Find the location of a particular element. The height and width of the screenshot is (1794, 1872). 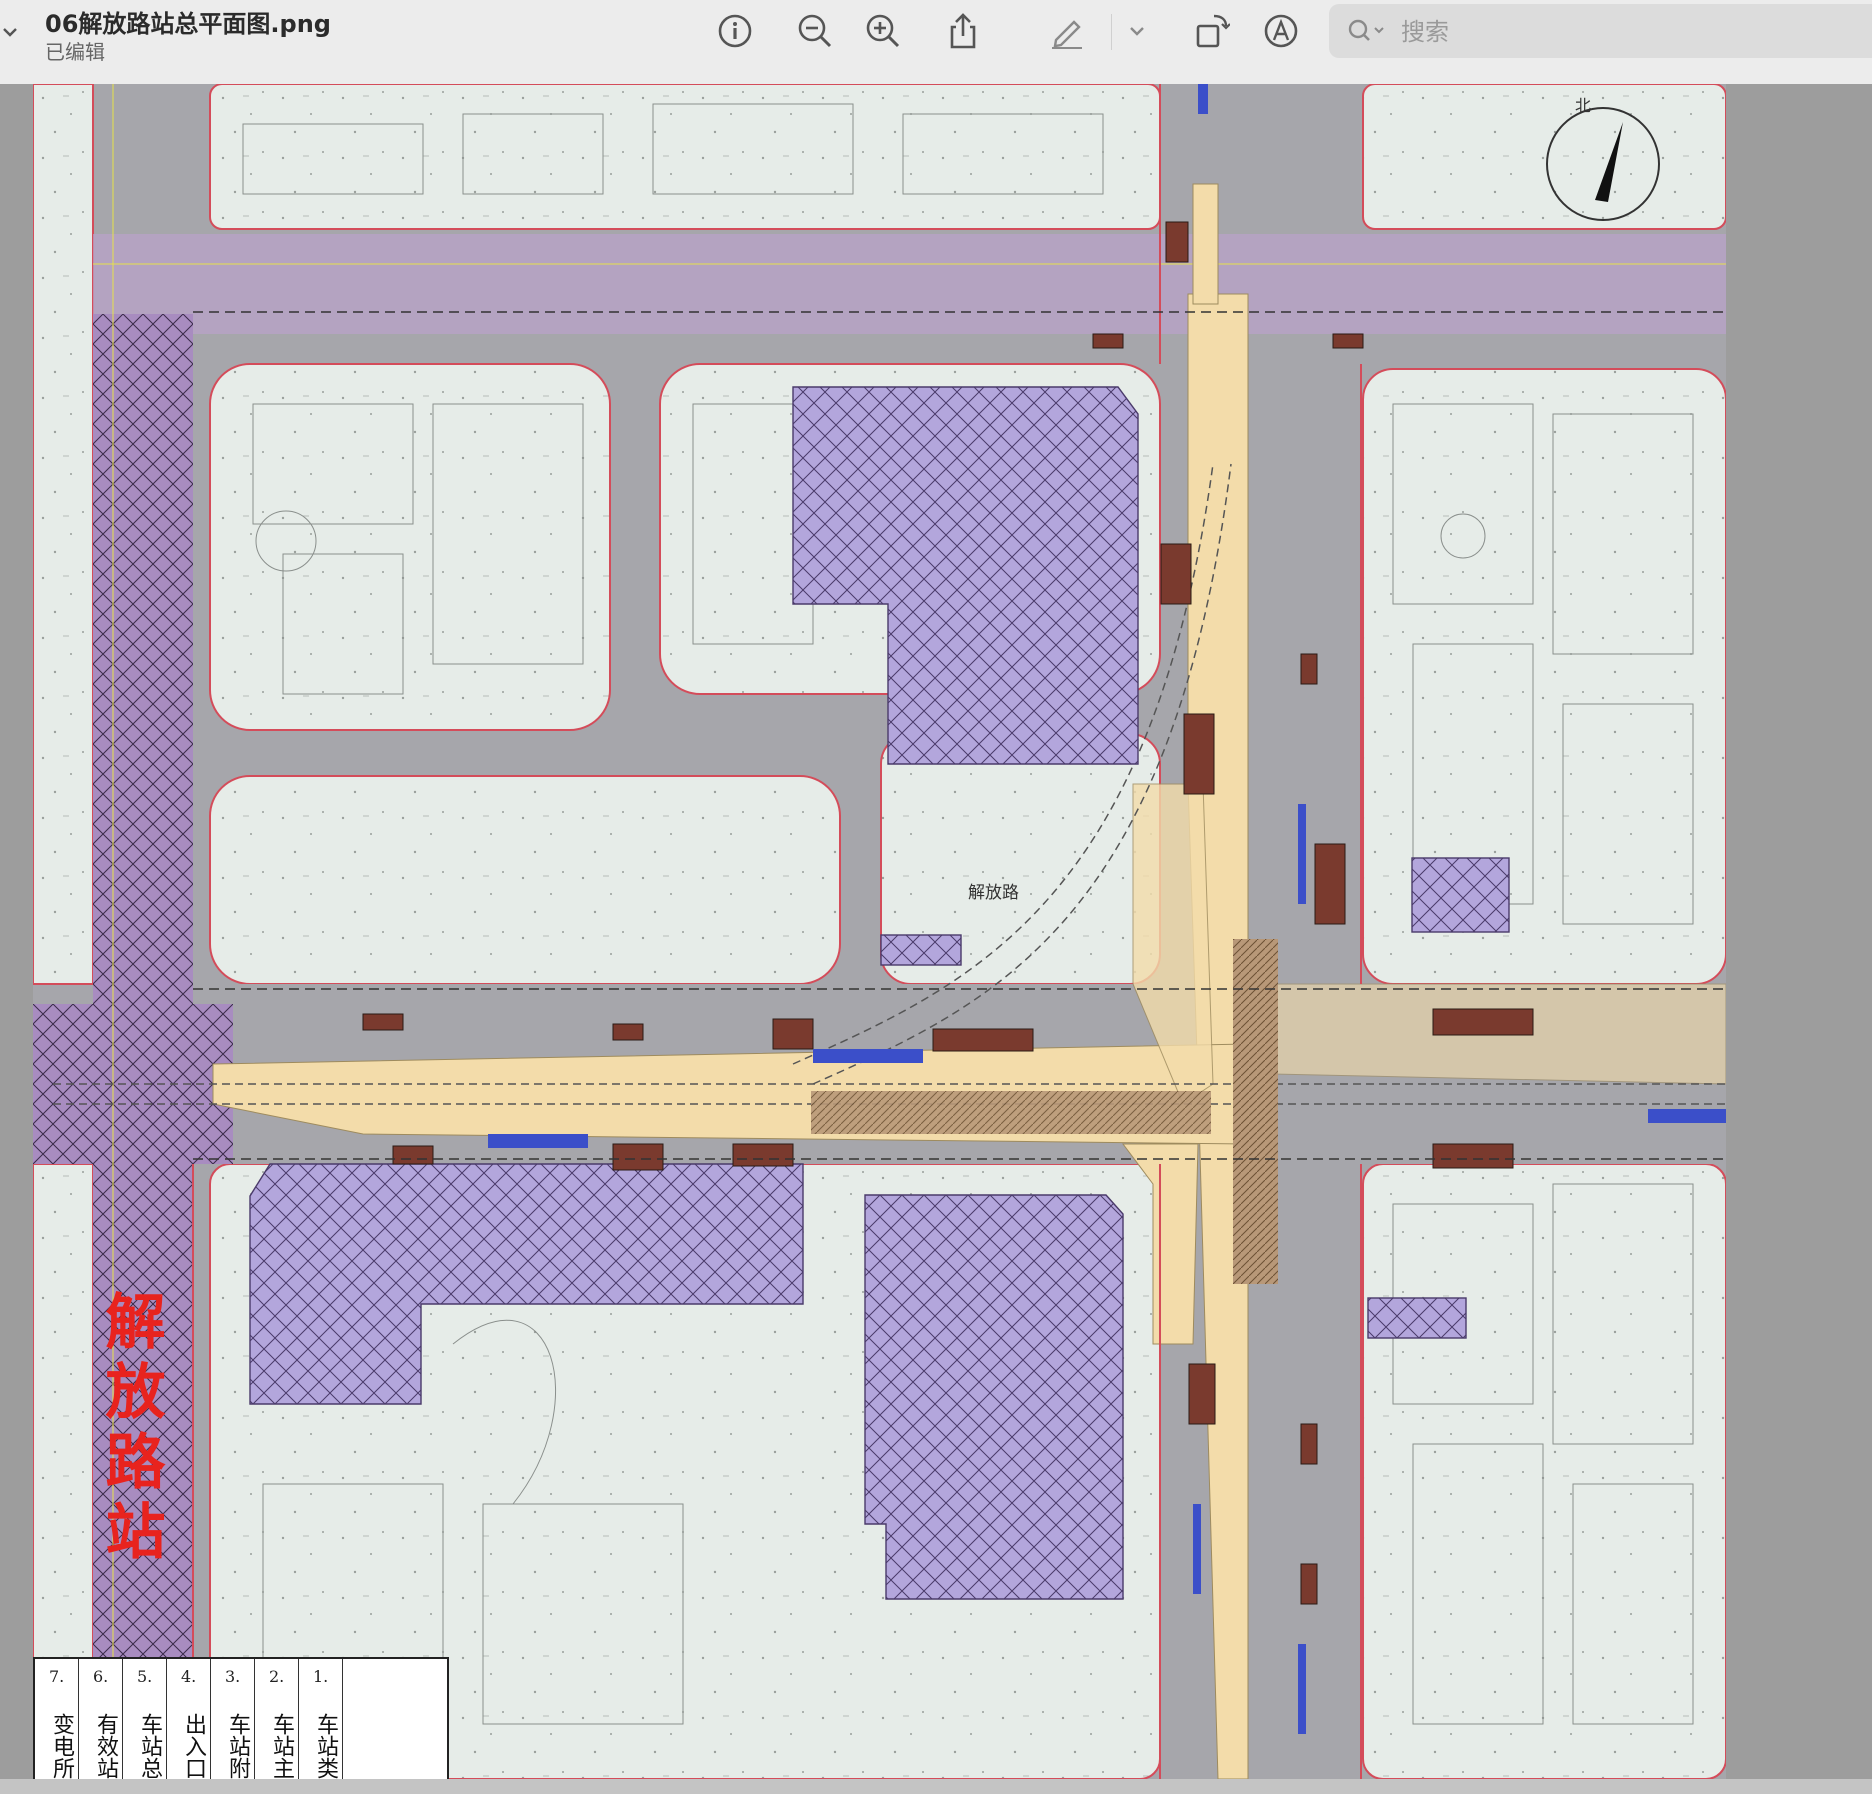

markup-options-button is located at coordinates (1137, 31).